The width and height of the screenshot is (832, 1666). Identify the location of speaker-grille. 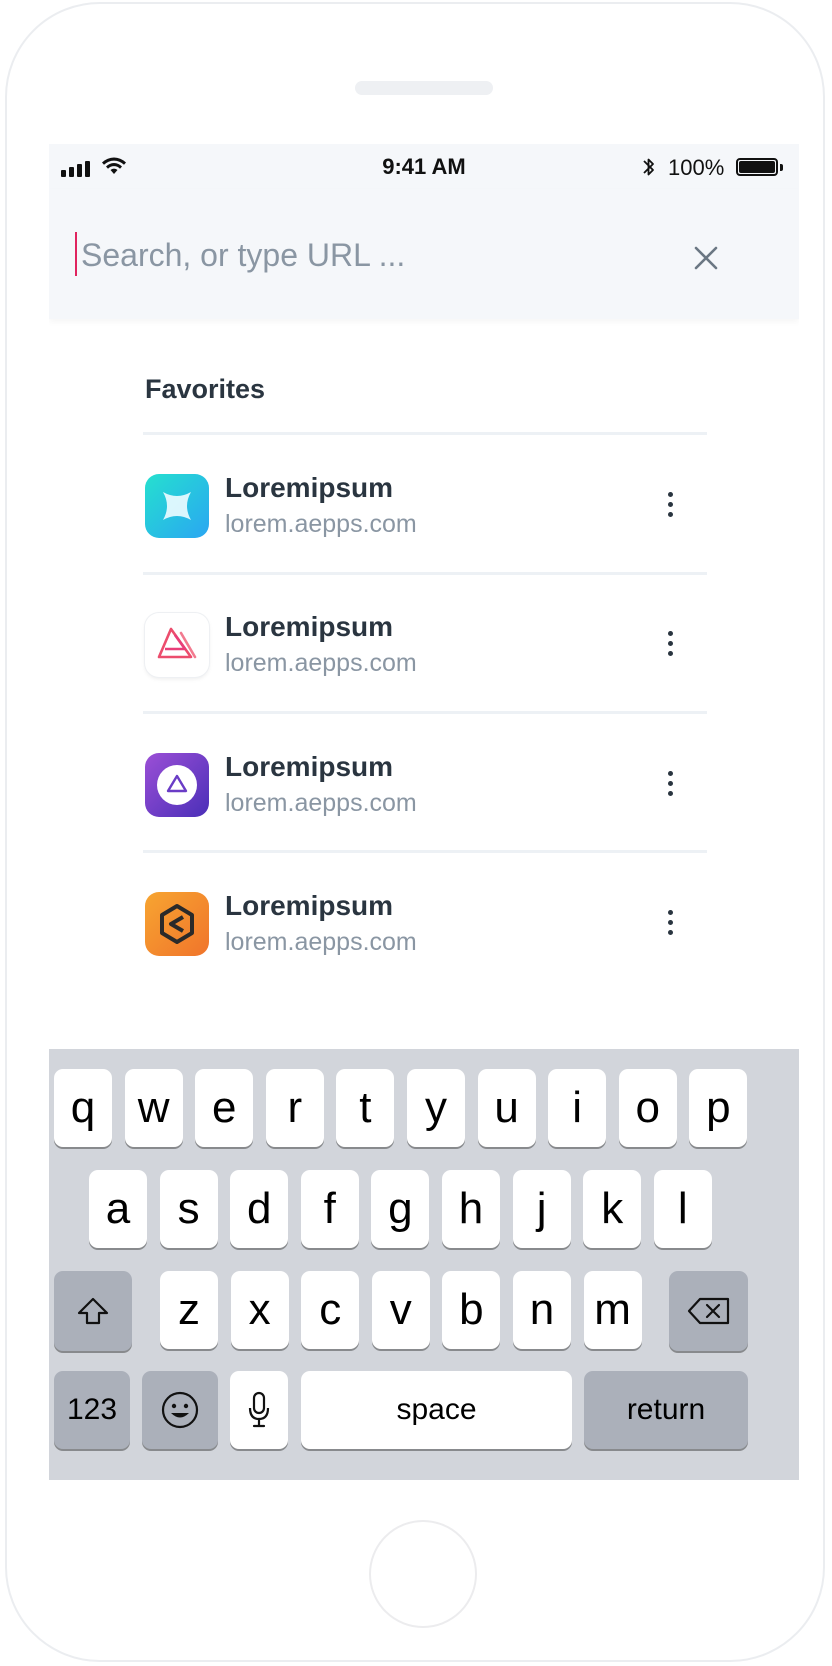
(424, 88).